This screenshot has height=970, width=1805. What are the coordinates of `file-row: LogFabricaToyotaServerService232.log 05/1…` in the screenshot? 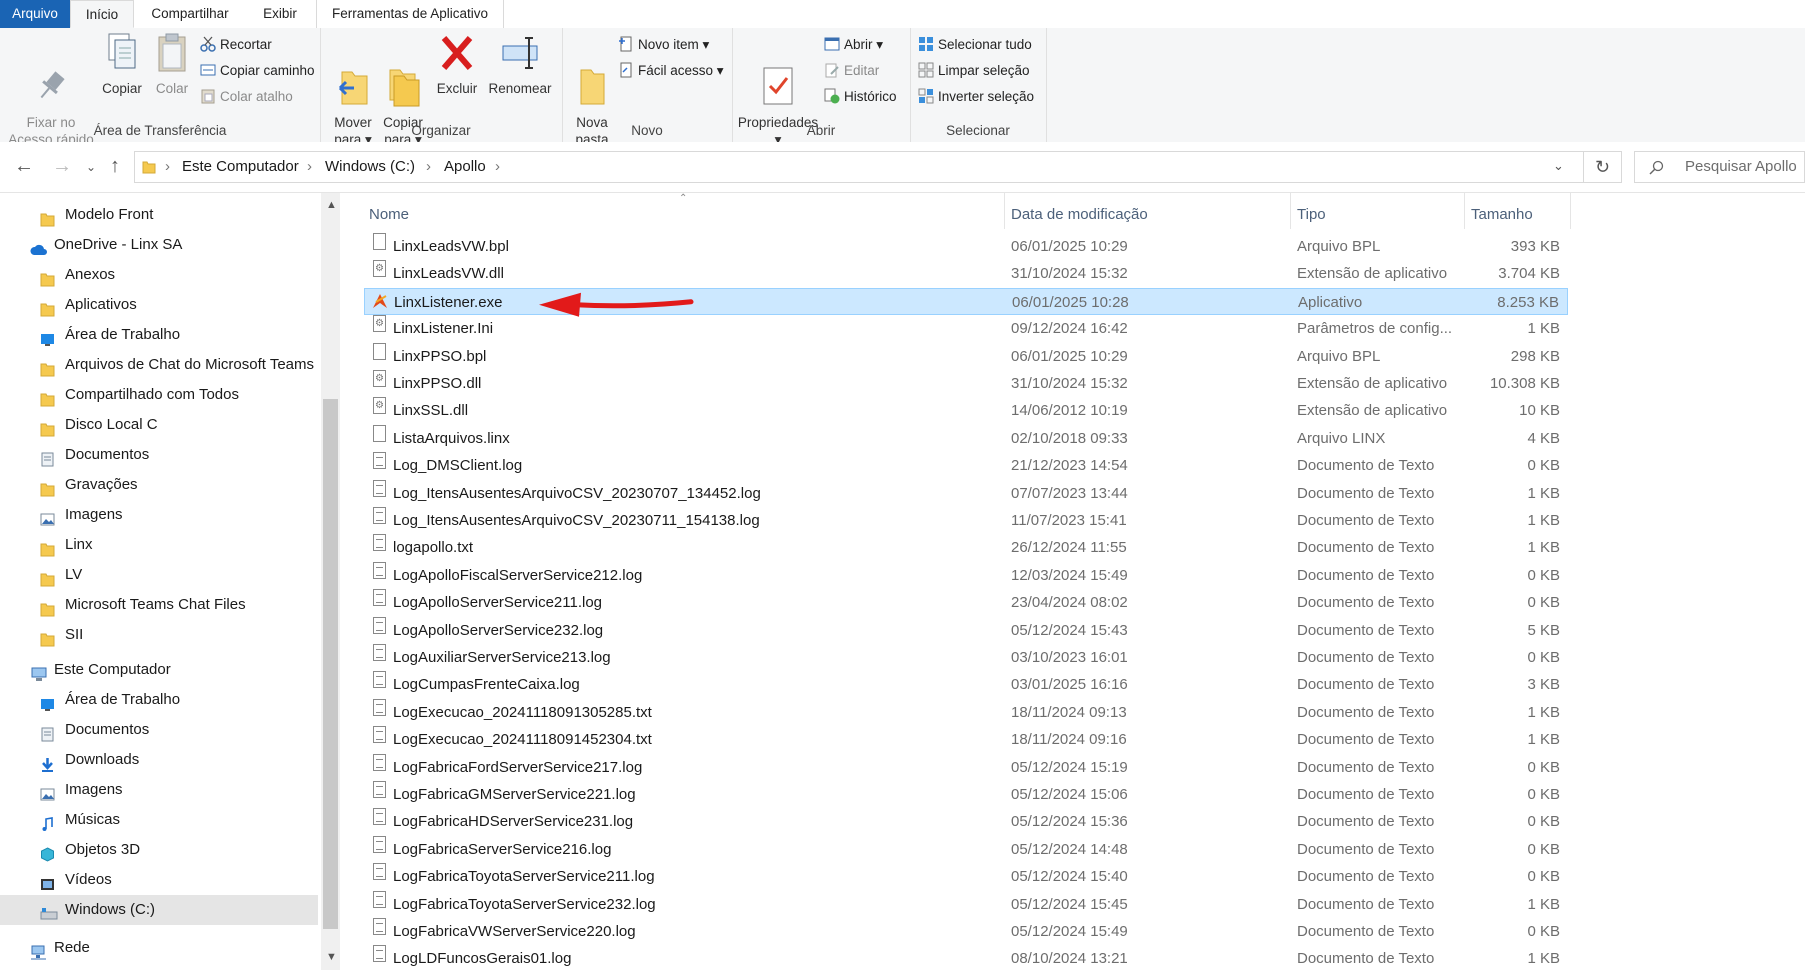 It's located at (966, 904).